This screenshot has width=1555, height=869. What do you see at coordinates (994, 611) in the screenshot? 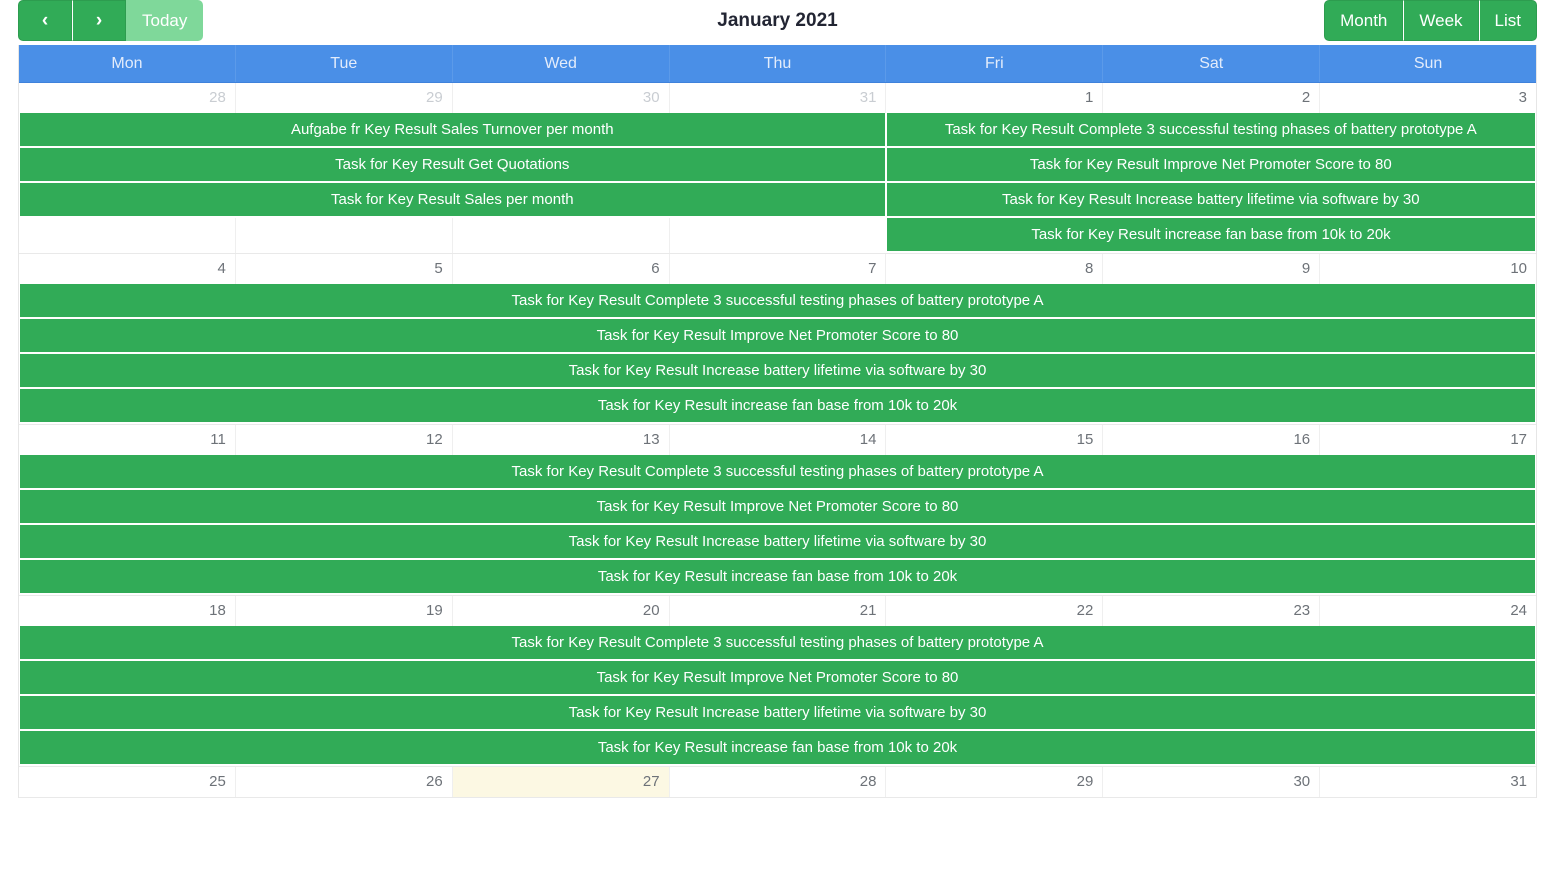
I see `day-cell: 22` at bounding box center [994, 611].